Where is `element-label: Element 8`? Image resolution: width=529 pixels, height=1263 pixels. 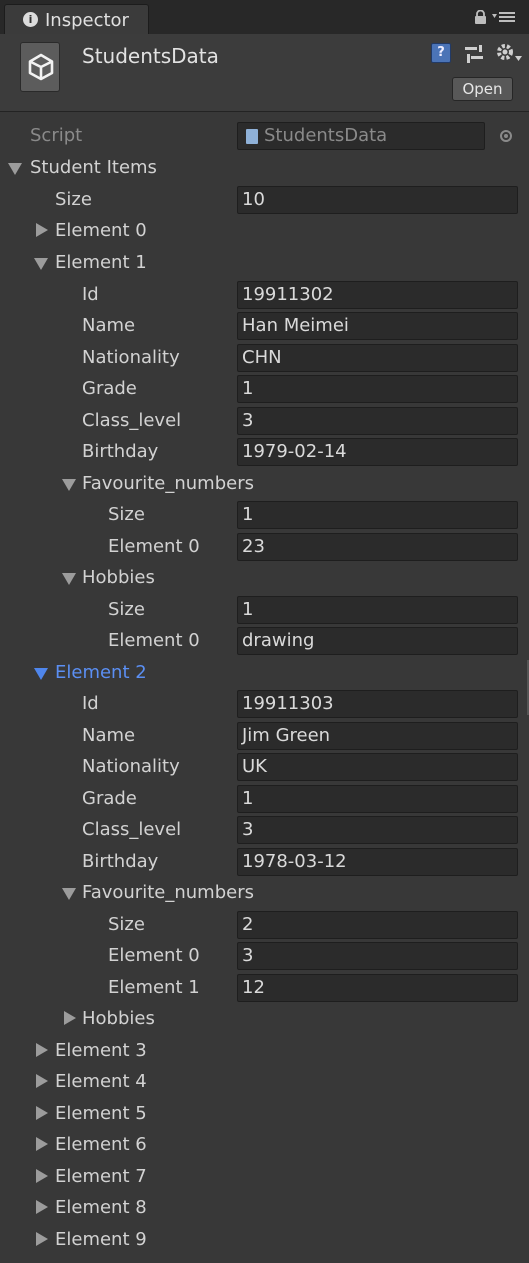 element-label: Element 8 is located at coordinates (101, 1207).